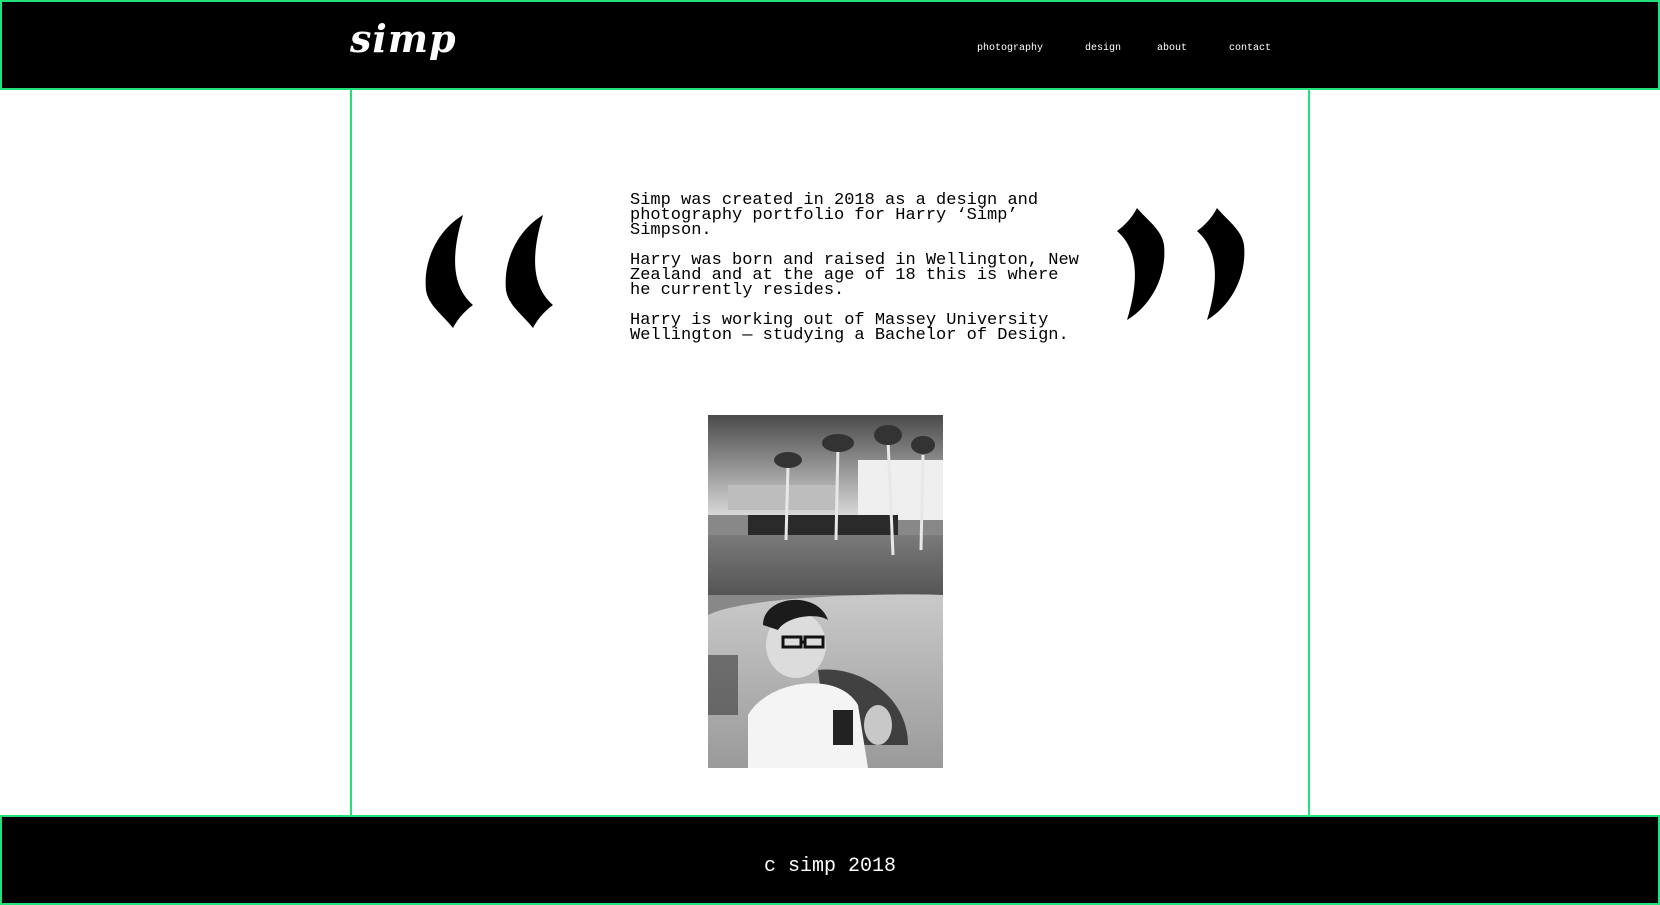  Describe the element at coordinates (1181, 264) in the screenshot. I see `closing-quote-icon` at that location.